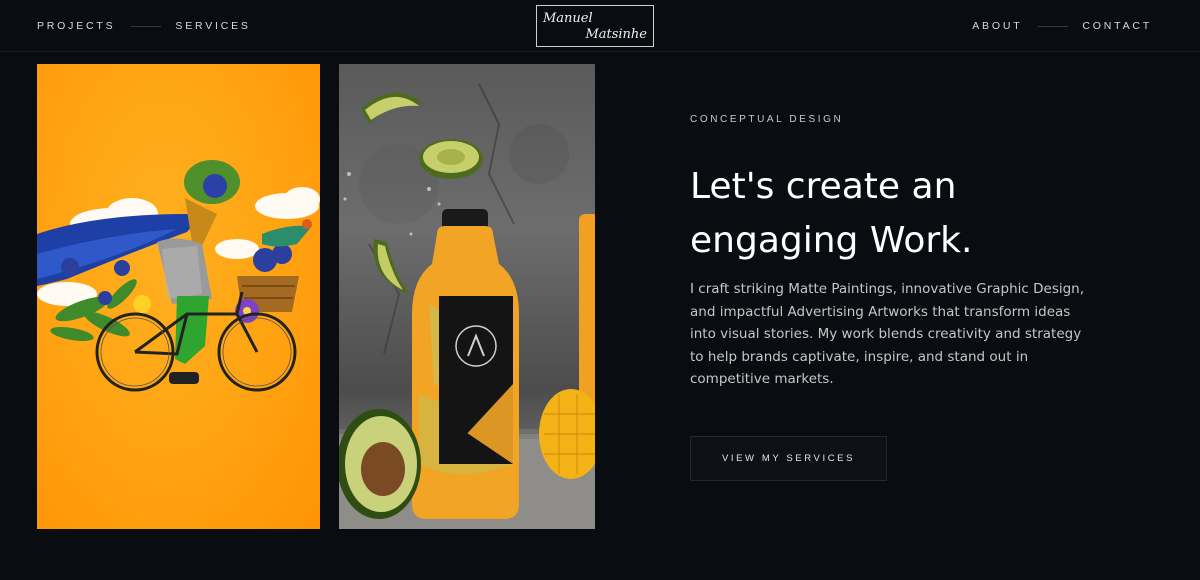  Describe the element at coordinates (767, 119) in the screenshot. I see `section-eyebrow: CONCEPTUAL DESIGN` at that location.